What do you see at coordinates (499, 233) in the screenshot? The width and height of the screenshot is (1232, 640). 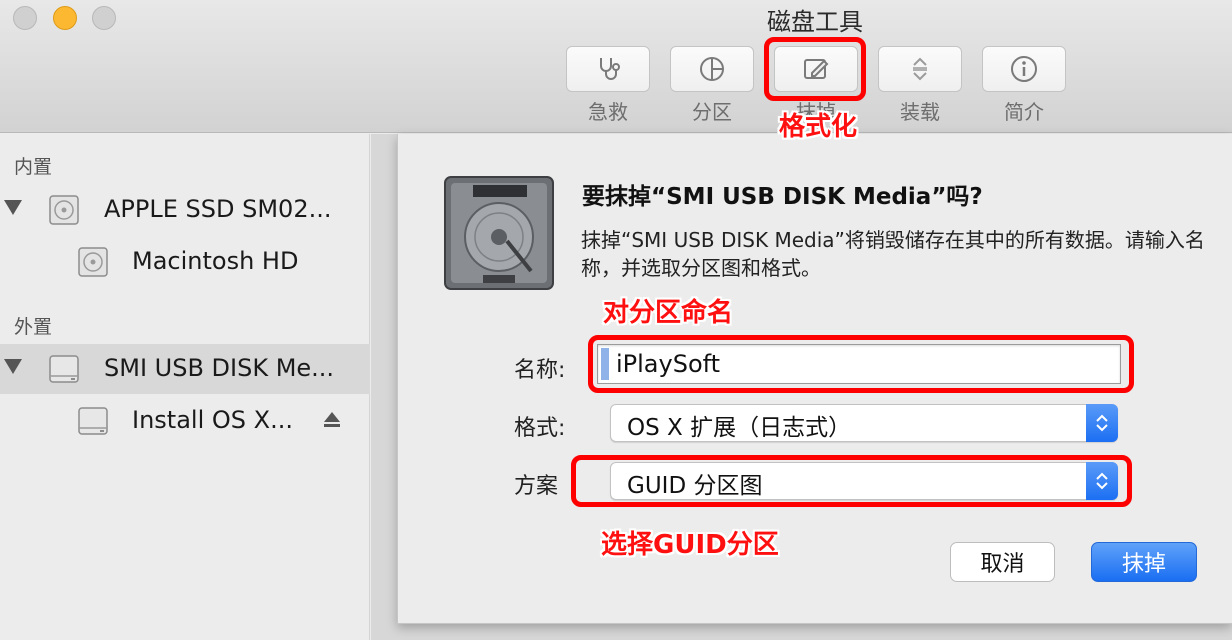 I see `hard-disk-icon` at bounding box center [499, 233].